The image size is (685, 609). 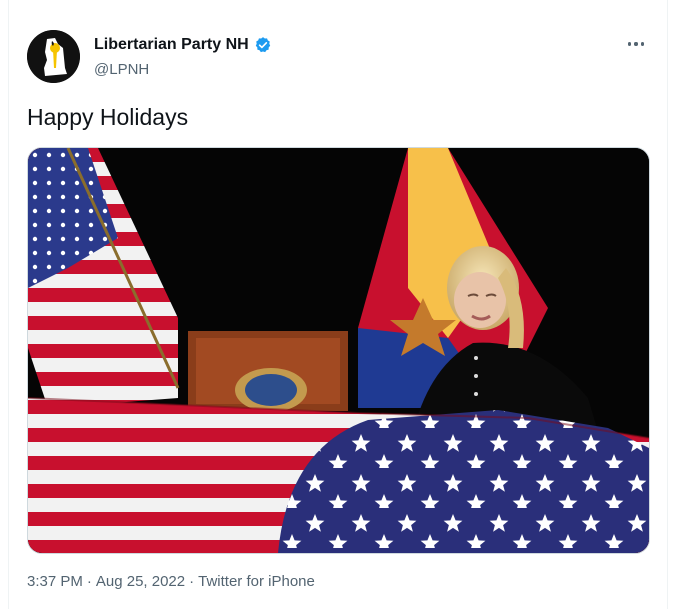 I want to click on verified-badge-icon, so click(x=263, y=45).